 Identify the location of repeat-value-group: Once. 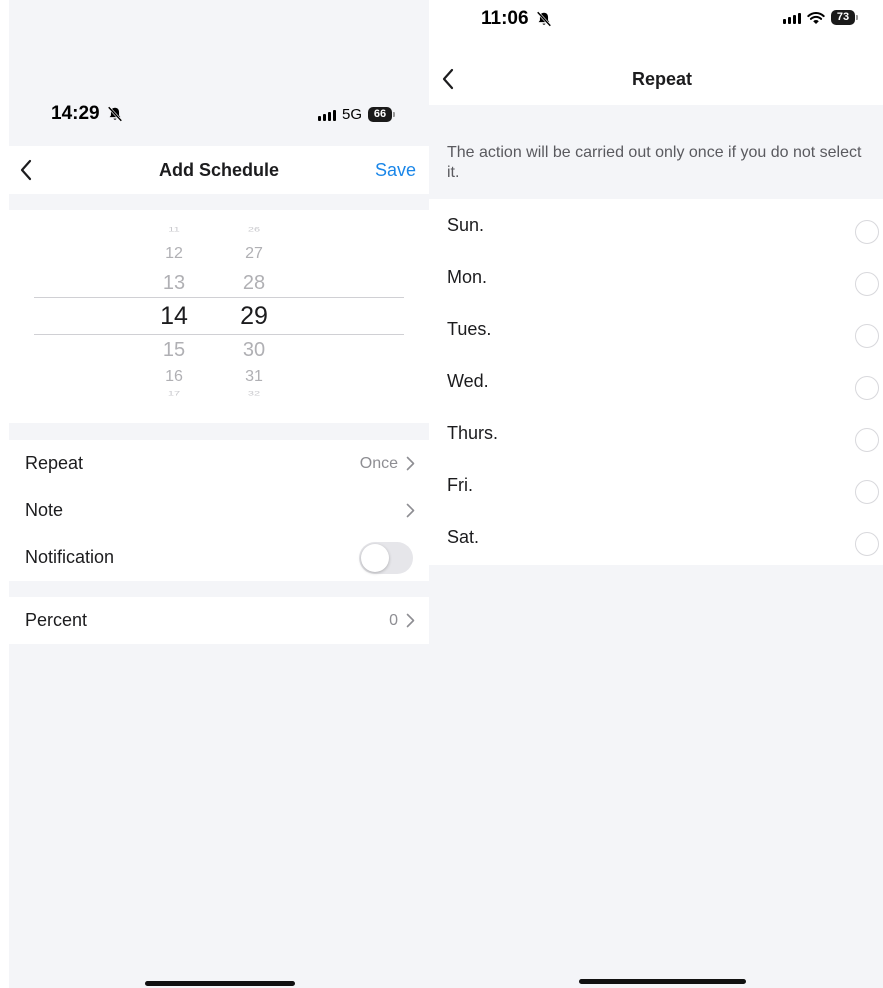
(387, 464).